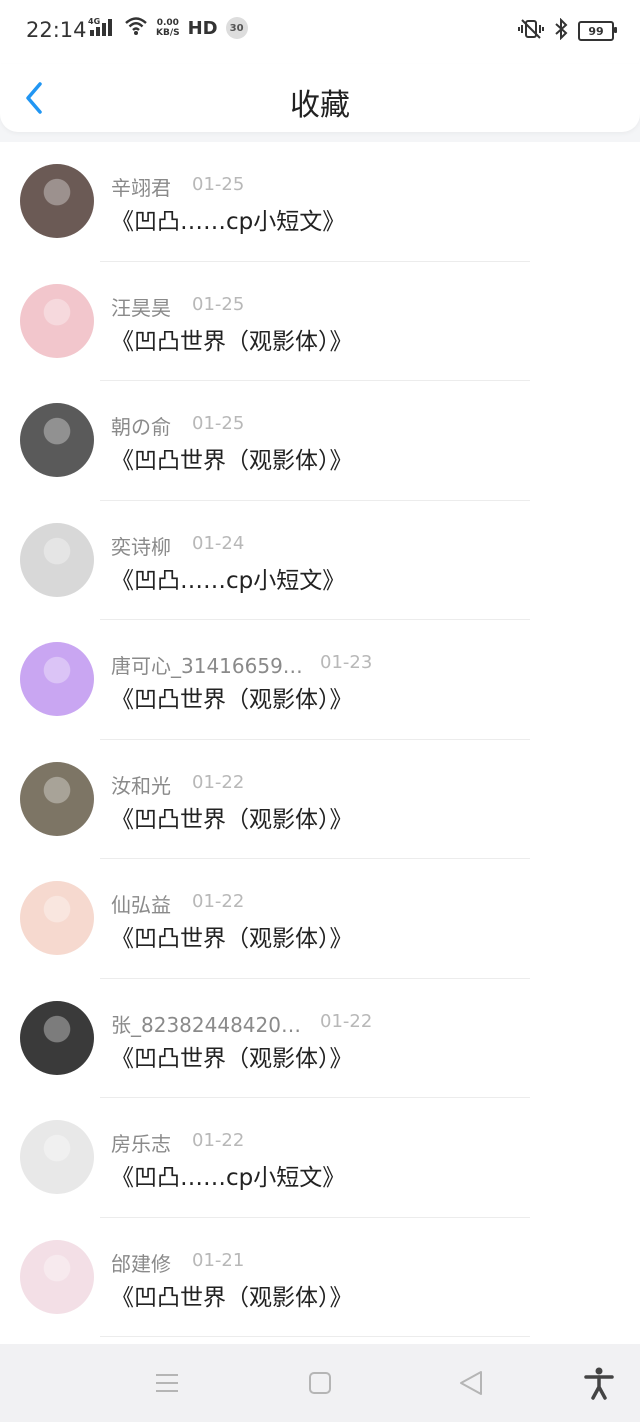 The image size is (640, 1422). I want to click on favorite-item: 汪昊昊 01-25 《凹凸世界（观影体）》, so click(320, 321).